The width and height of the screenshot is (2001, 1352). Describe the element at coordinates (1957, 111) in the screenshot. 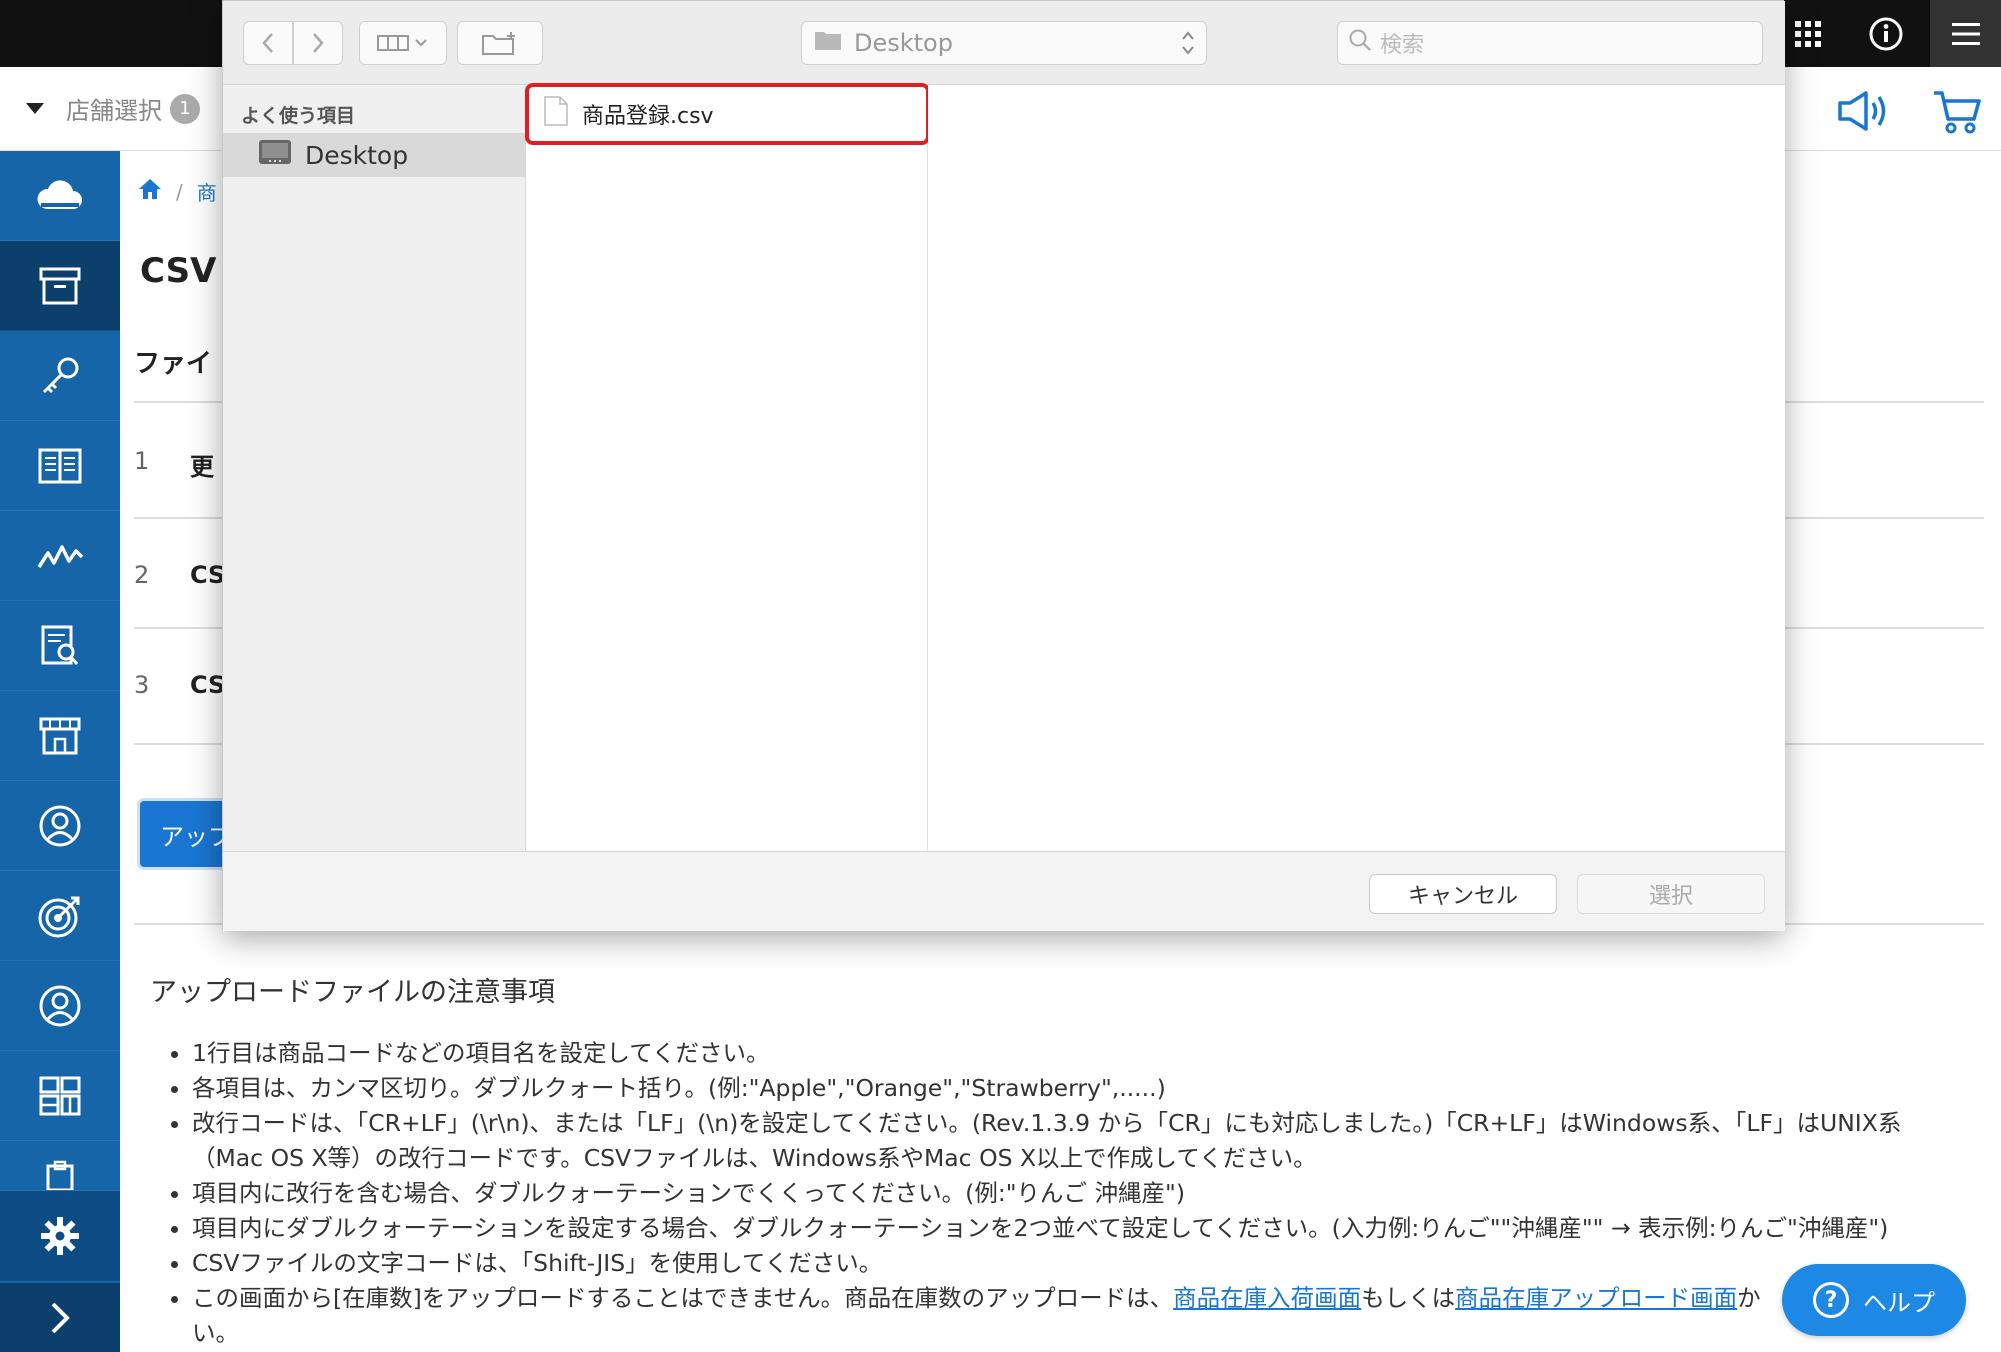

I see `cart-icon` at that location.